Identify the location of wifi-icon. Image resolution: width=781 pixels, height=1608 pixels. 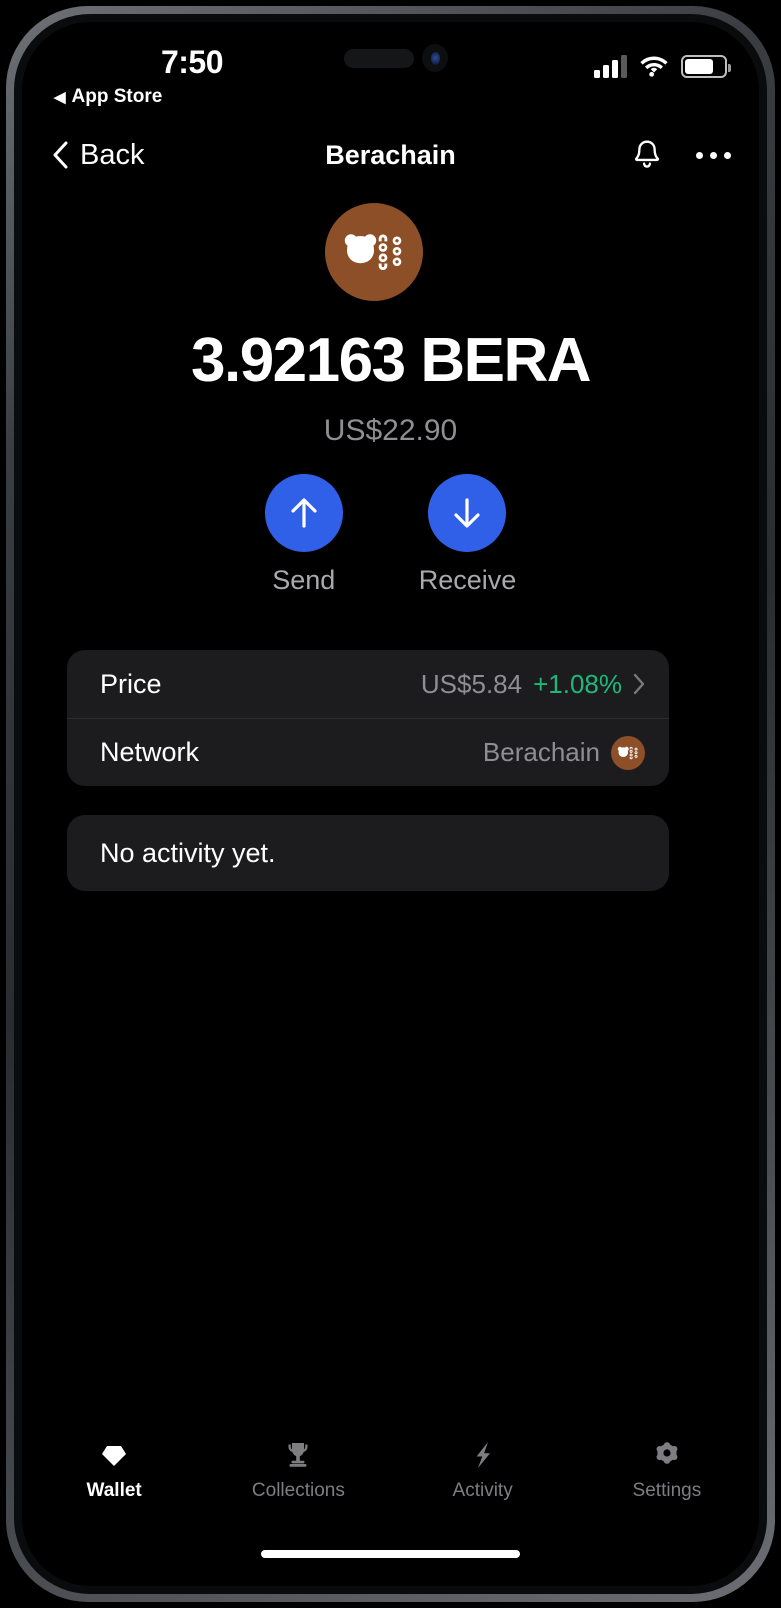
(654, 66).